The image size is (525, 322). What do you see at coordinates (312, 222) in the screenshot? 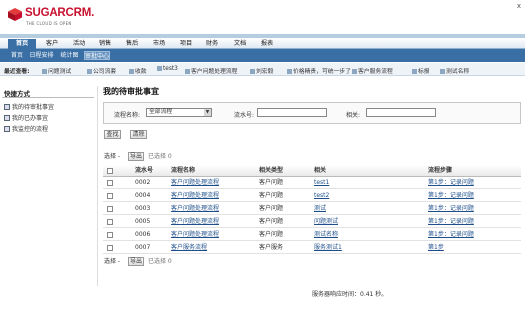
I see `table-row: 0005 客户问题处理流程 客户问题 问题测试 第1步：记录问题` at bounding box center [312, 222].